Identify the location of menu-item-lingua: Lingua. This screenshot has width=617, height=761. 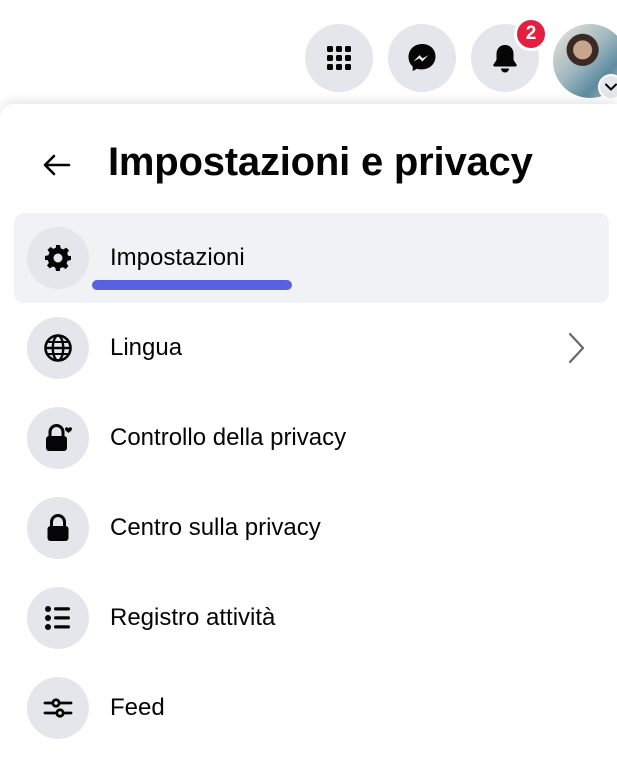
(311, 348).